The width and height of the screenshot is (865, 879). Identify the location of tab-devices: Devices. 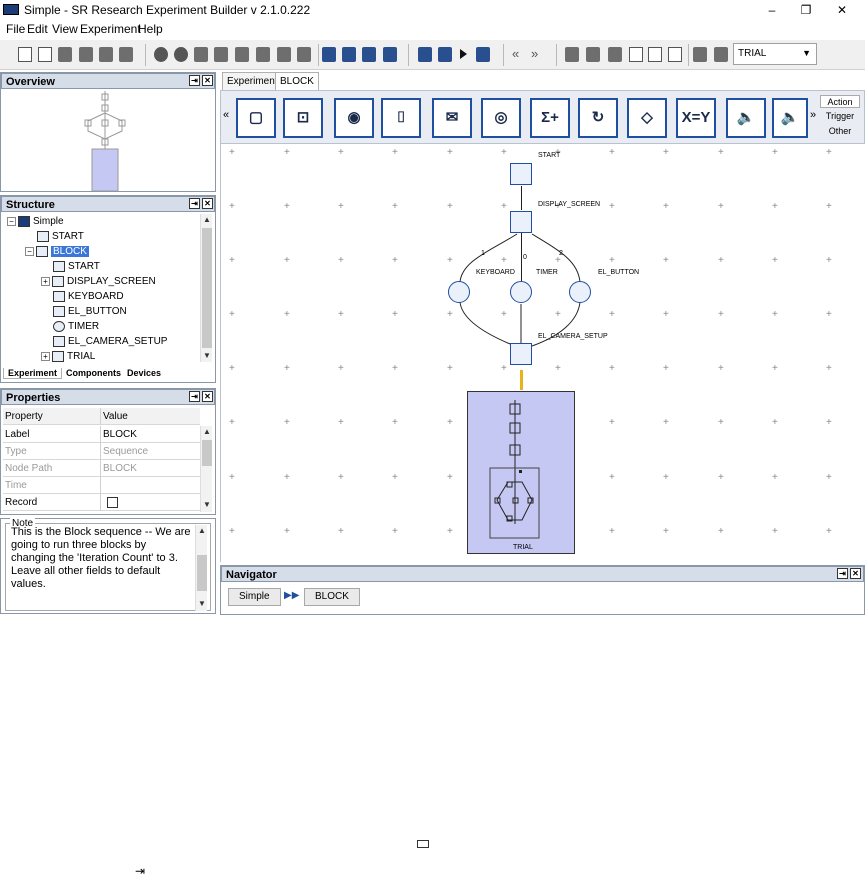
(144, 373).